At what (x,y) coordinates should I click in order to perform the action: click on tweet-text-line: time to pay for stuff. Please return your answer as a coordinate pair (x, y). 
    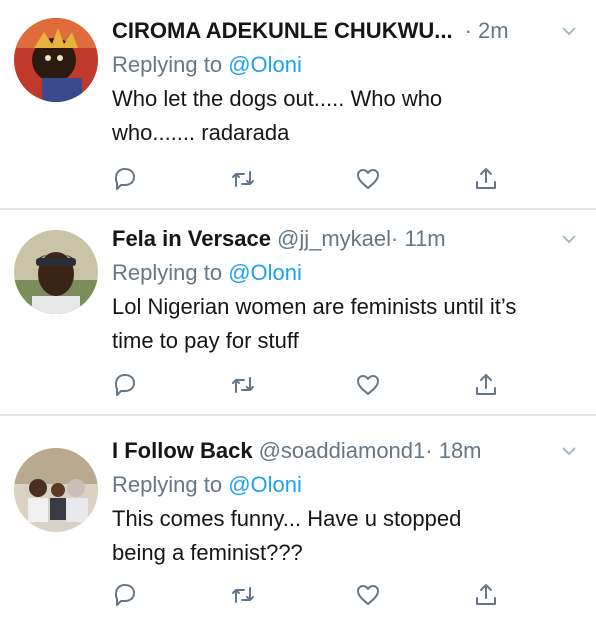
    Looking at the image, I should click on (205, 340).